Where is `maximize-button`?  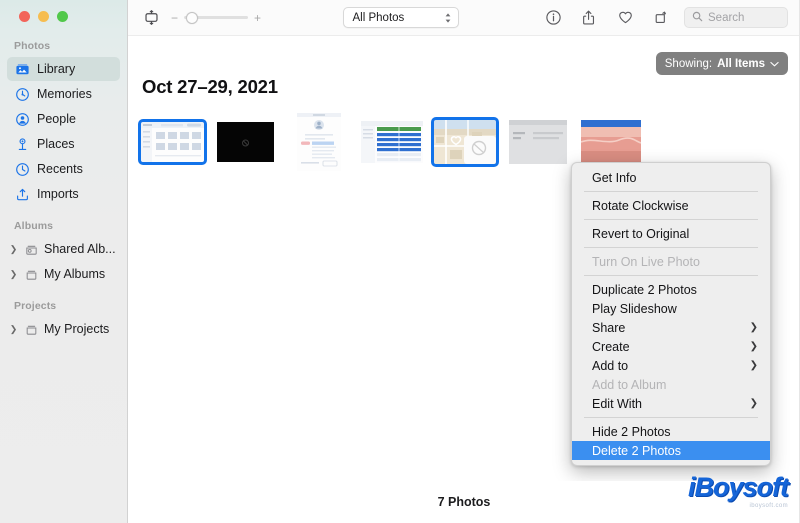
maximize-button is located at coordinates (62, 16).